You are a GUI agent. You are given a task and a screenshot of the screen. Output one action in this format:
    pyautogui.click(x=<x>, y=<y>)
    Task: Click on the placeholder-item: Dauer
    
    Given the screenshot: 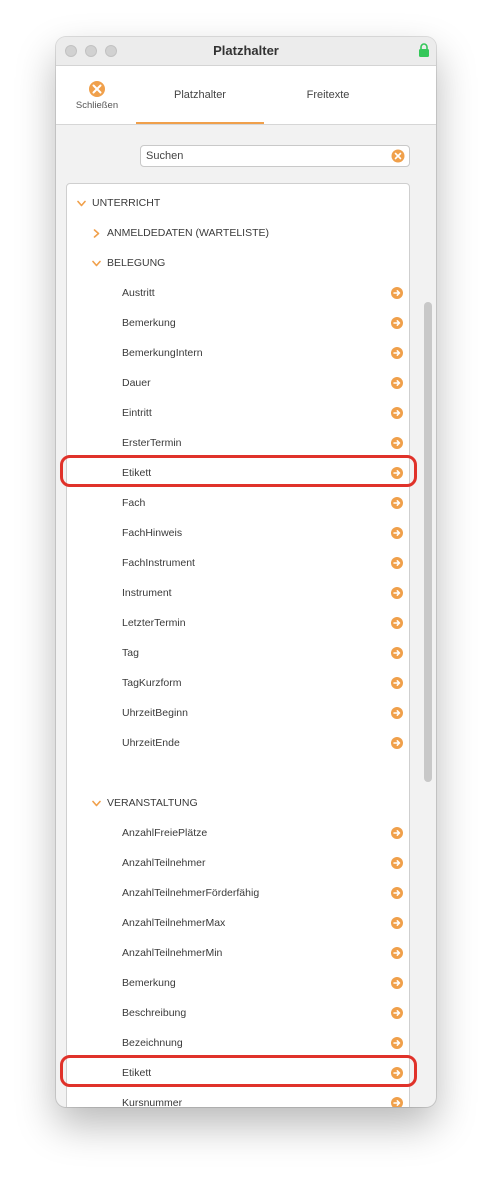 What is the action you would take?
    pyautogui.click(x=238, y=383)
    